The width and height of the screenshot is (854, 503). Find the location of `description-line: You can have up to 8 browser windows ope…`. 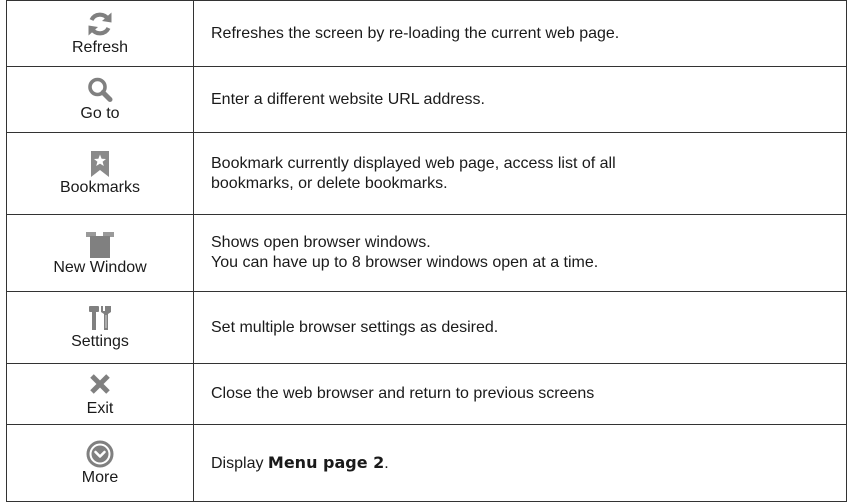

description-line: You can have up to 8 browser windows ope… is located at coordinates (405, 262).